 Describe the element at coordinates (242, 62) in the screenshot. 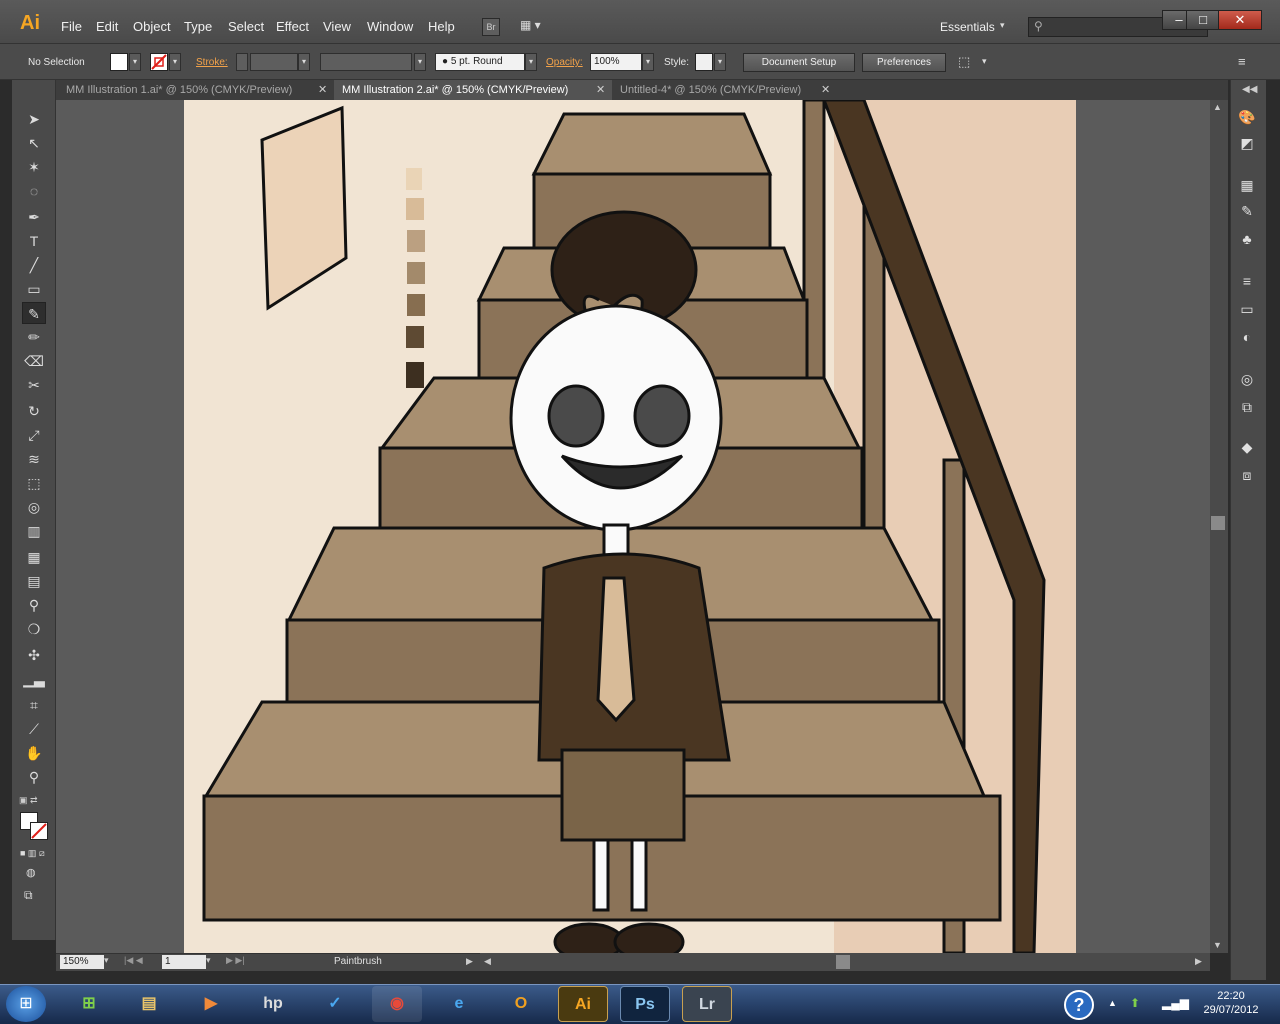

I see `stroke-stepper` at that location.